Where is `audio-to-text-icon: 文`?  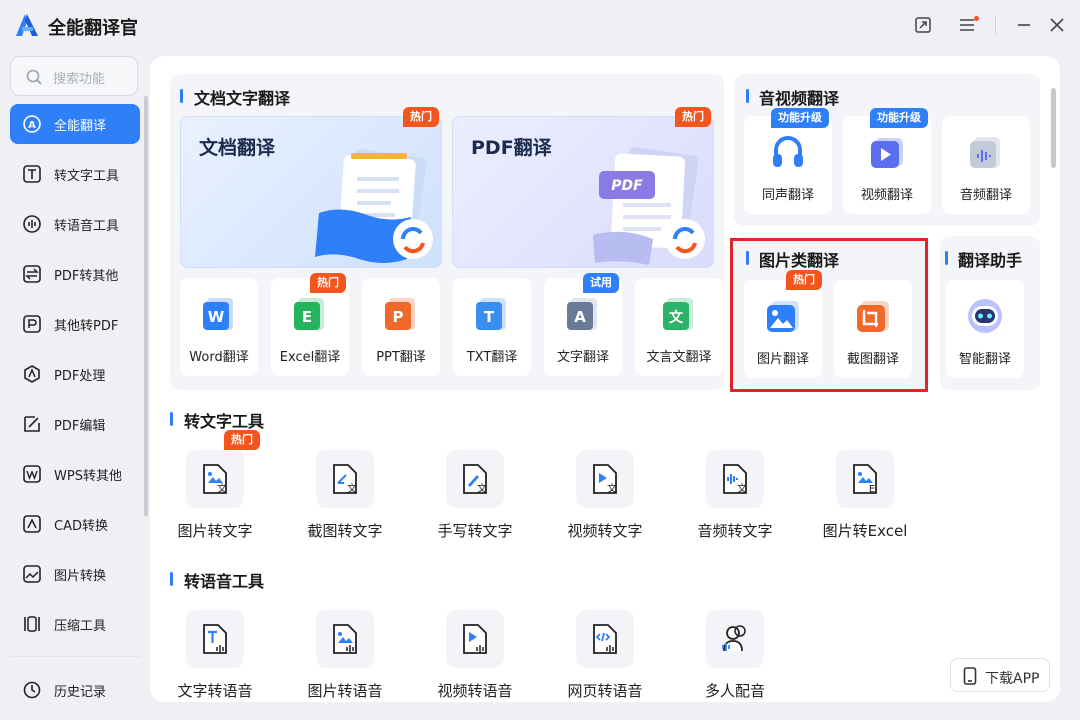
audio-to-text-icon: 文 is located at coordinates (735, 479).